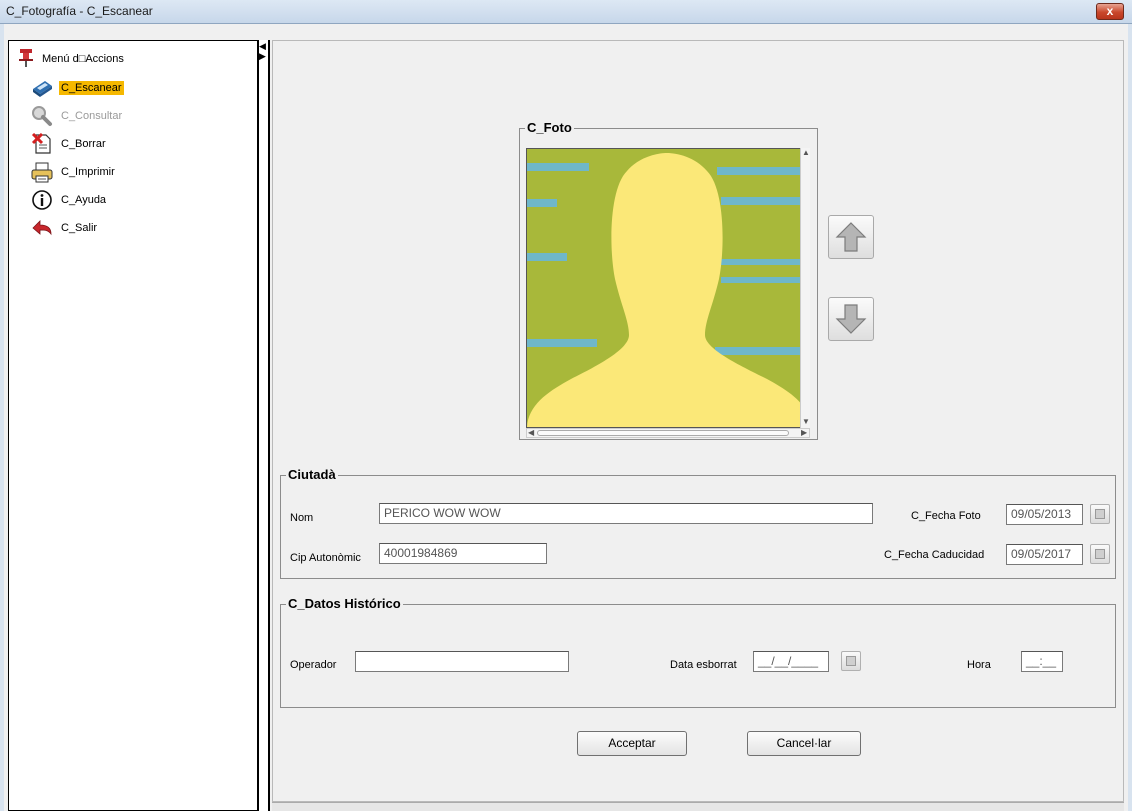  Describe the element at coordinates (344, 603) in the screenshot. I see `historico-legend: C_Datos Histórico` at that location.